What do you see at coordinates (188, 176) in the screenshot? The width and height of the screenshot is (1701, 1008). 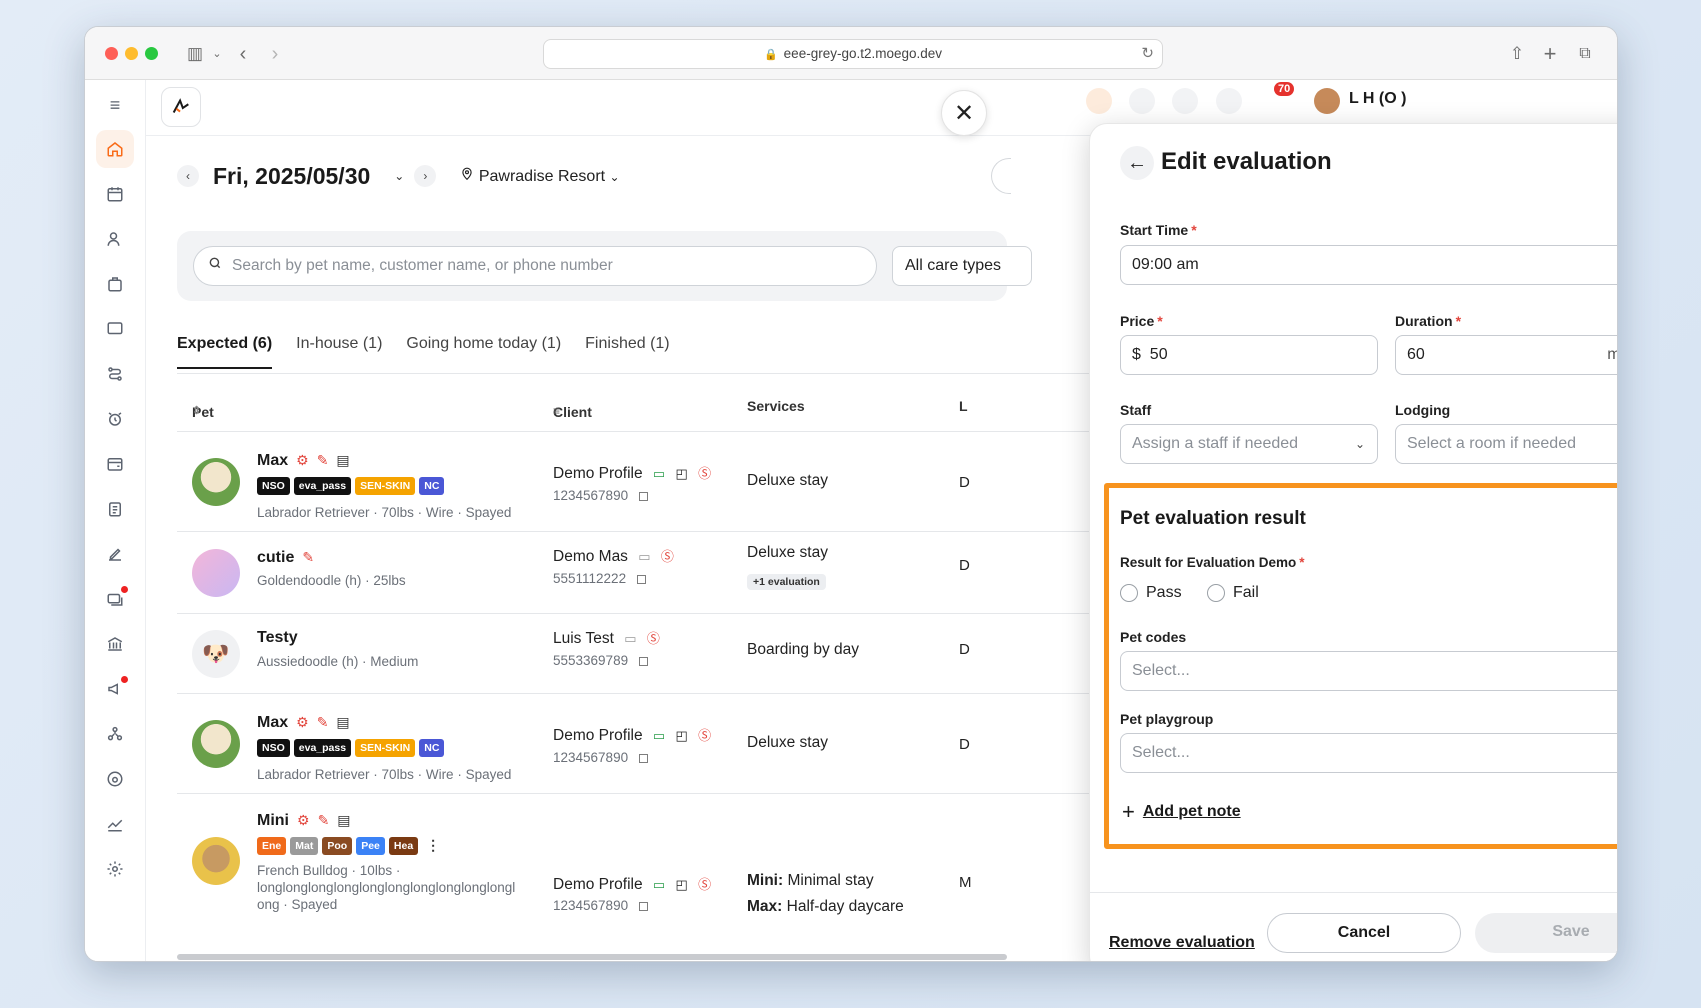 I see `prev-day-icon: ‹` at bounding box center [188, 176].